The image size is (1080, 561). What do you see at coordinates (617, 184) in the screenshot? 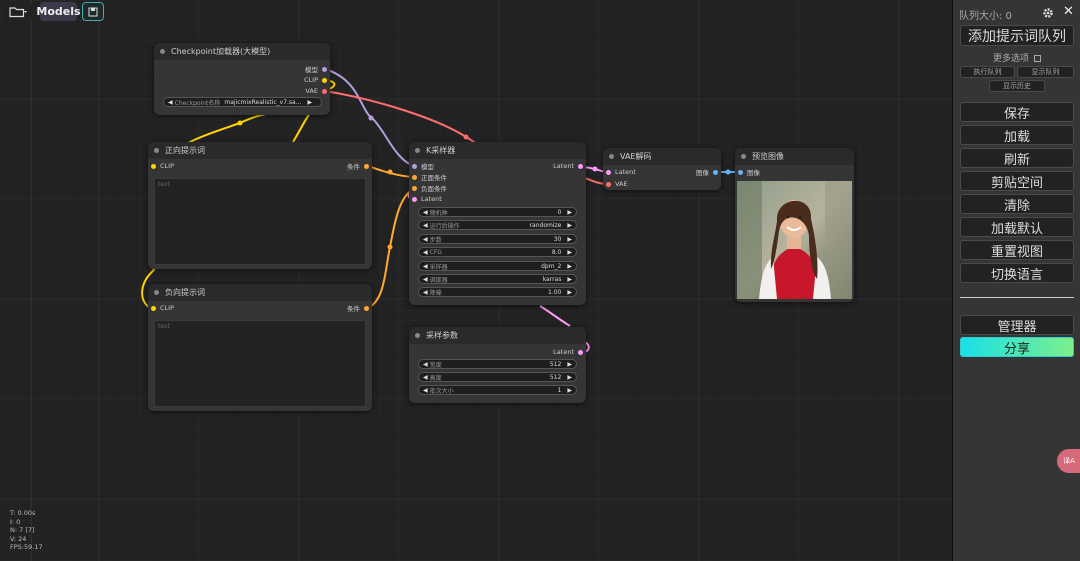
I see `input-vae: VAE` at bounding box center [617, 184].